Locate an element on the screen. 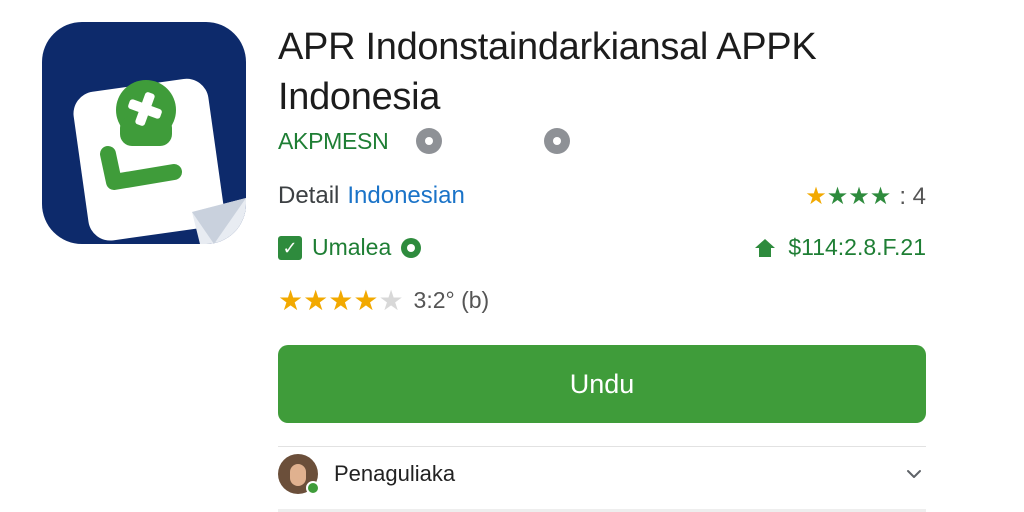  download-button: Undu is located at coordinates (602, 384).